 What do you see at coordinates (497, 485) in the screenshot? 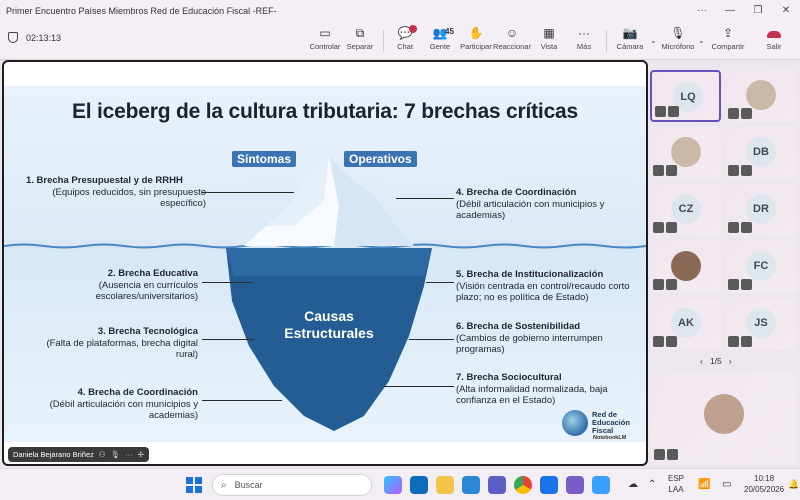
I see `teams-app-icon` at bounding box center [497, 485].